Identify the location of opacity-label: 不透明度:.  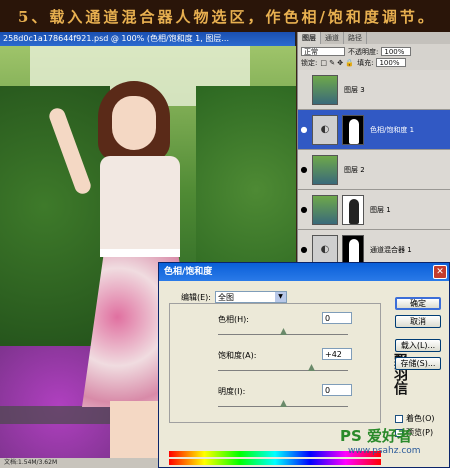
(363, 51).